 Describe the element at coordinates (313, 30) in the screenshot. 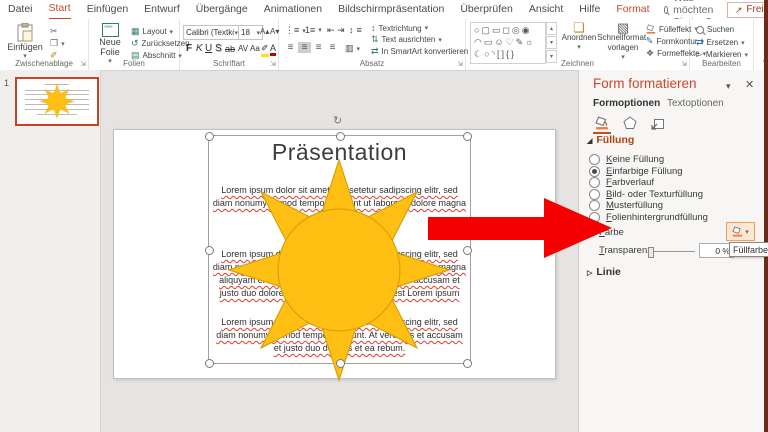

I see `numbering-button: 1≡ ▾` at that location.